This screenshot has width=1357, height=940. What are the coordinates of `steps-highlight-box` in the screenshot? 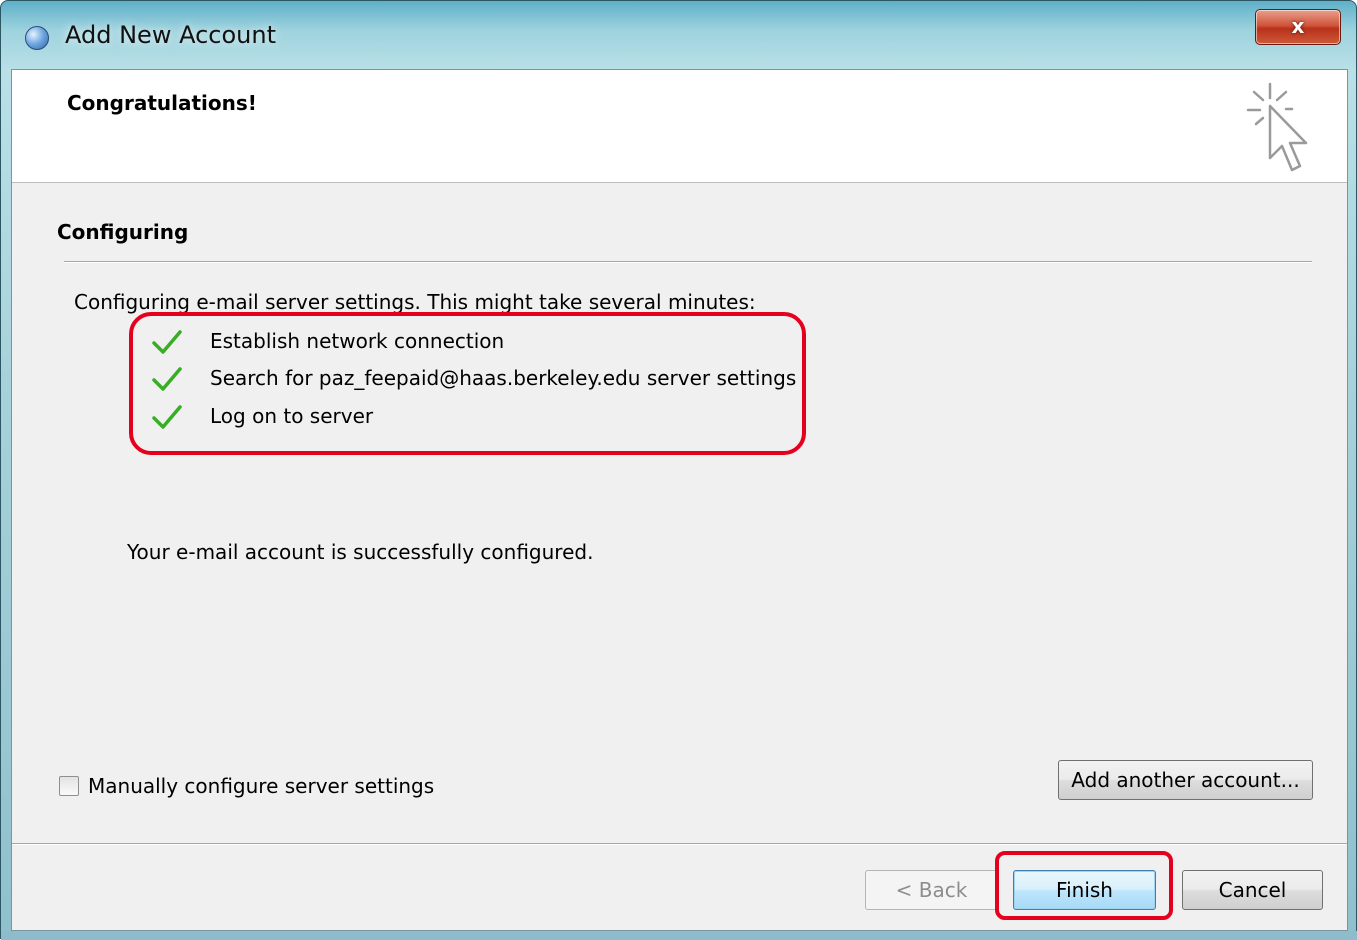 It's located at (467, 383).